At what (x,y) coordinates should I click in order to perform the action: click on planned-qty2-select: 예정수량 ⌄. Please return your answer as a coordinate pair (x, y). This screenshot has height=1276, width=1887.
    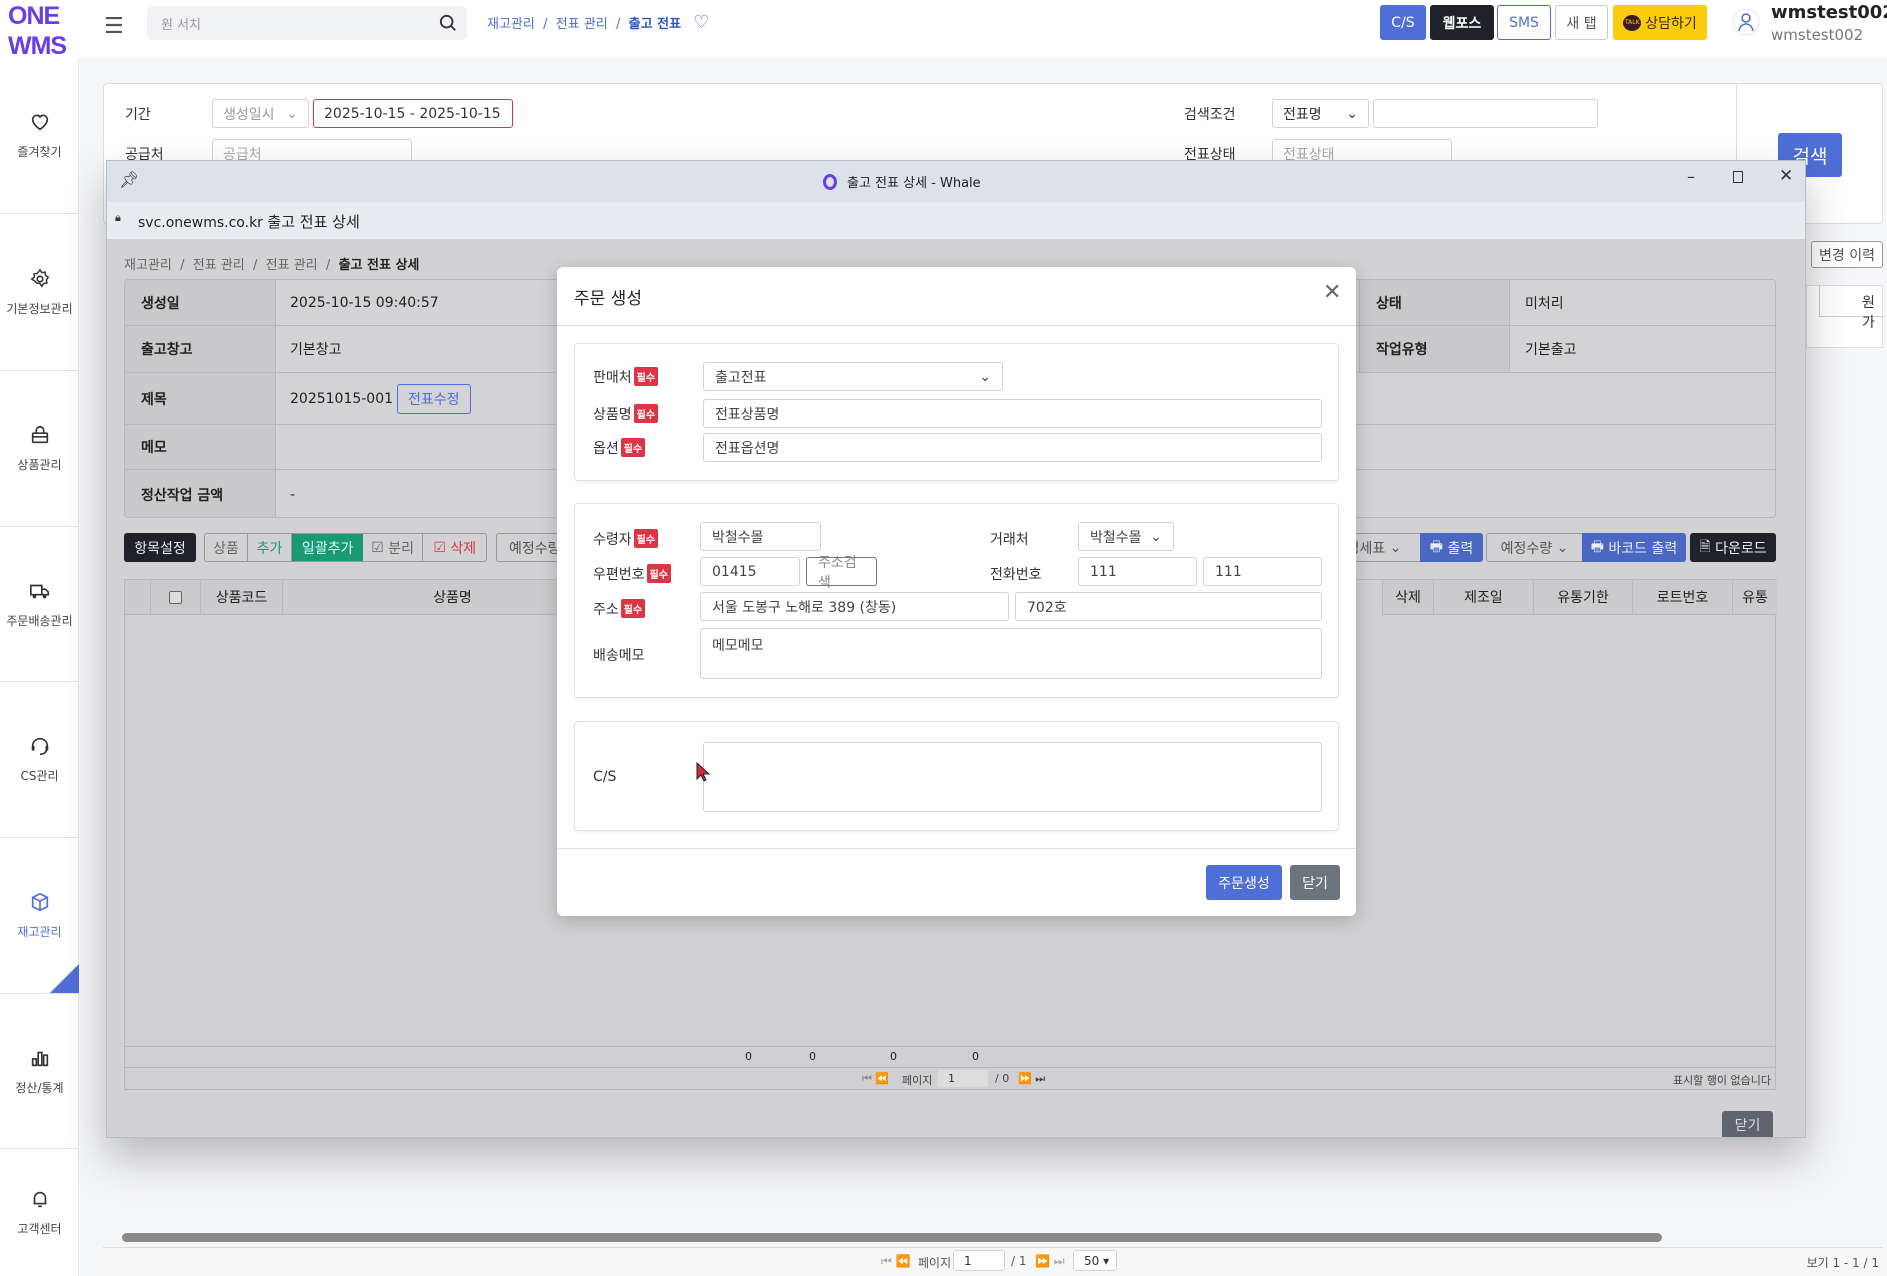
    Looking at the image, I should click on (1534, 547).